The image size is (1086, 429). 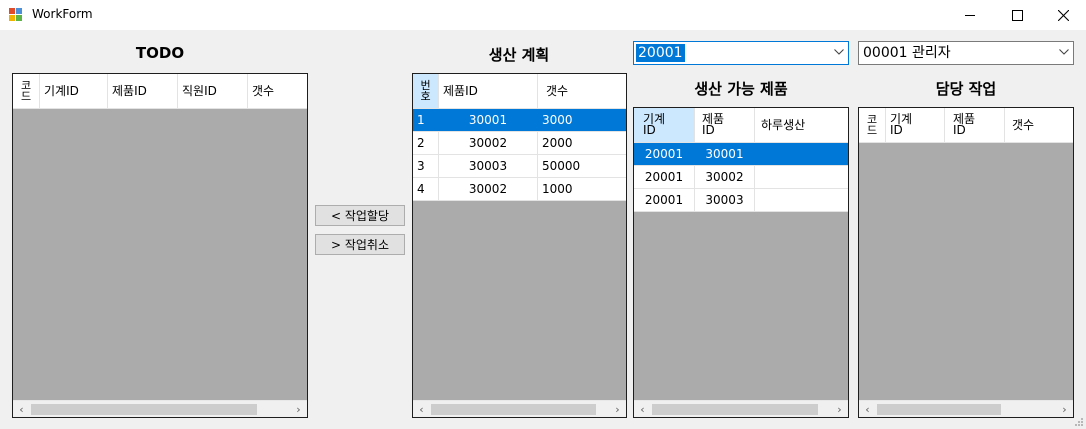 I want to click on minimize-button, so click(x=970, y=15).